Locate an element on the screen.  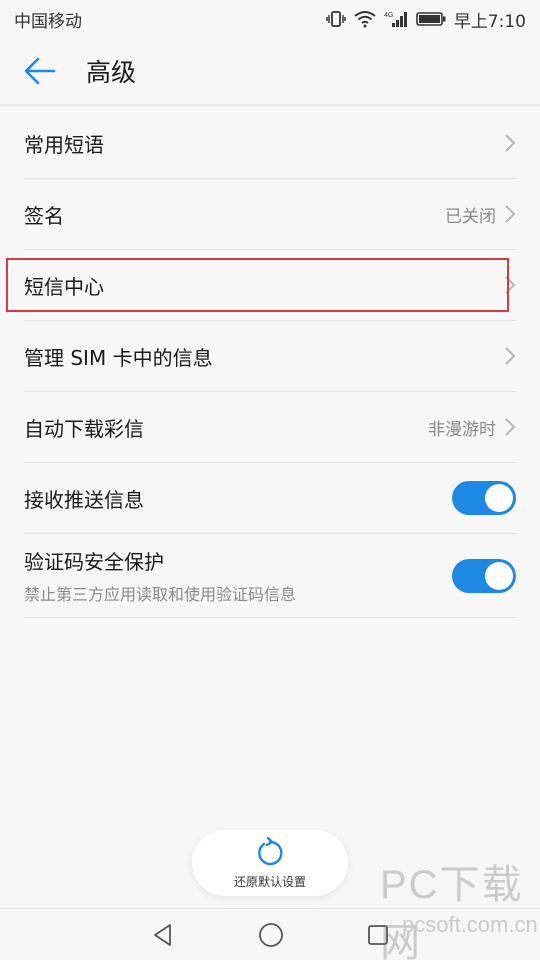
battery-icon is located at coordinates (431, 19).